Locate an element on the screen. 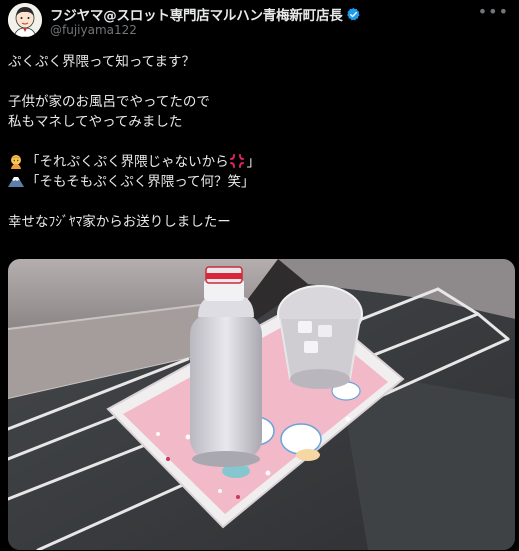 This screenshot has height=551, width=519. mount-fuji-emoji-icon is located at coordinates (16, 182).